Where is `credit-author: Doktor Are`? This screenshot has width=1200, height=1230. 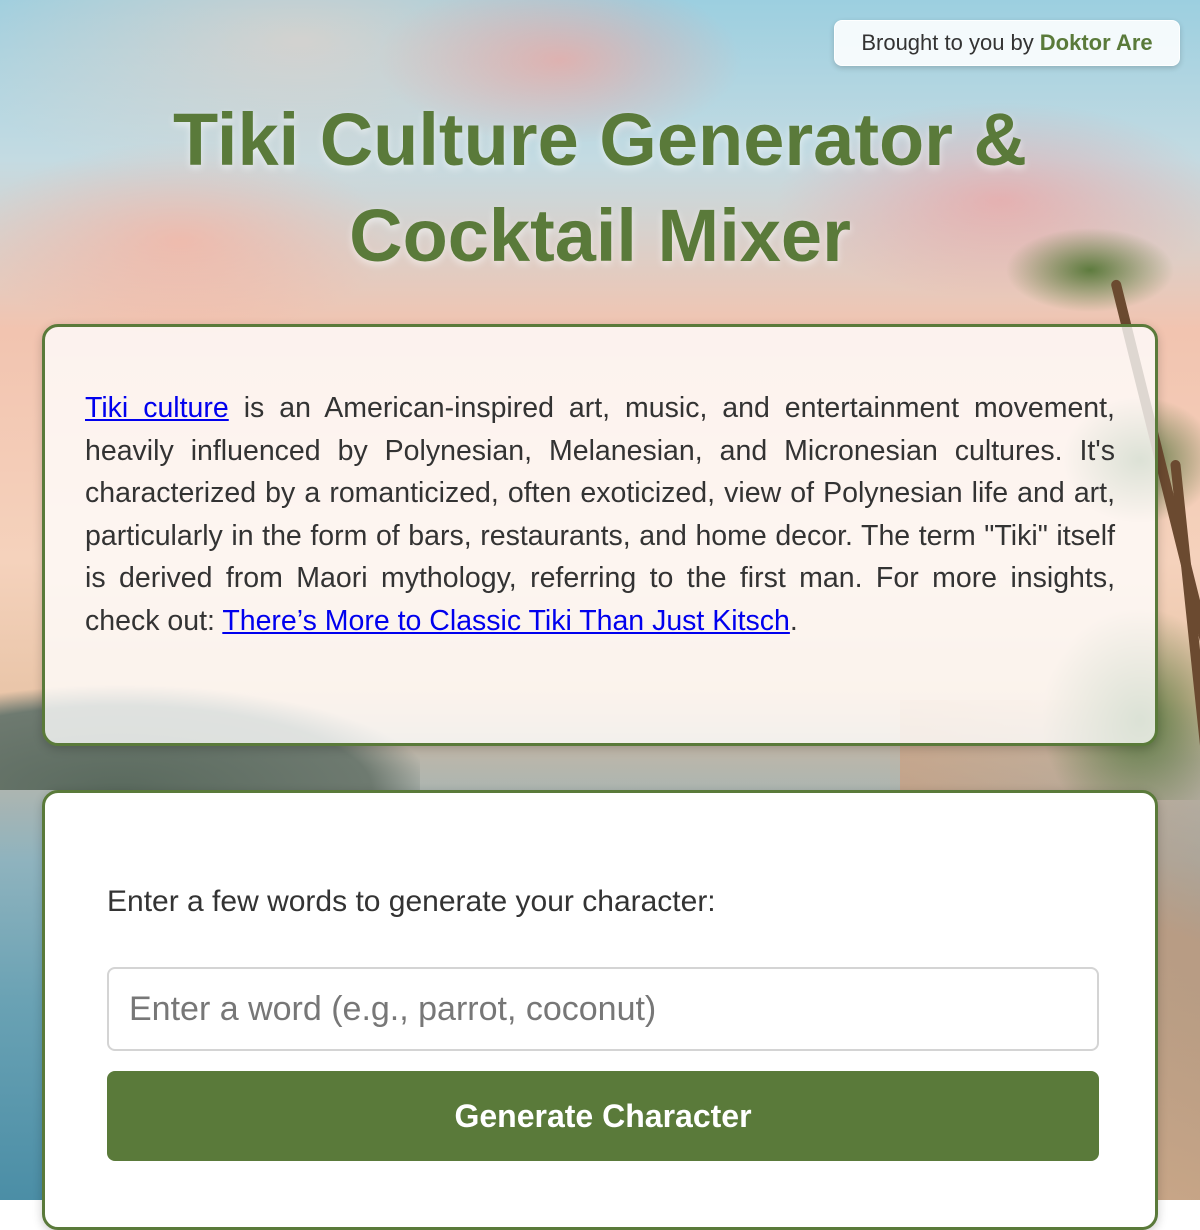
credit-author: Doktor Are is located at coordinates (1096, 42).